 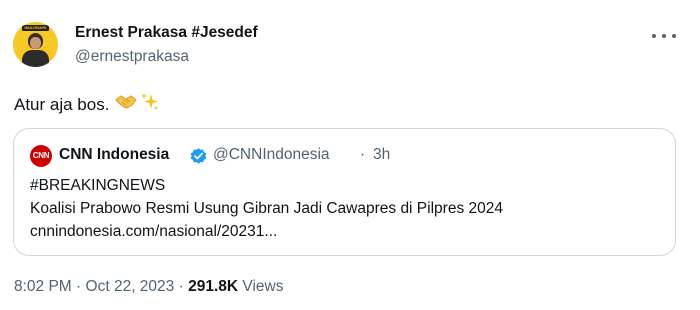 I want to click on author-display-name: Ernest Prakasa #Jesedef, so click(x=166, y=33).